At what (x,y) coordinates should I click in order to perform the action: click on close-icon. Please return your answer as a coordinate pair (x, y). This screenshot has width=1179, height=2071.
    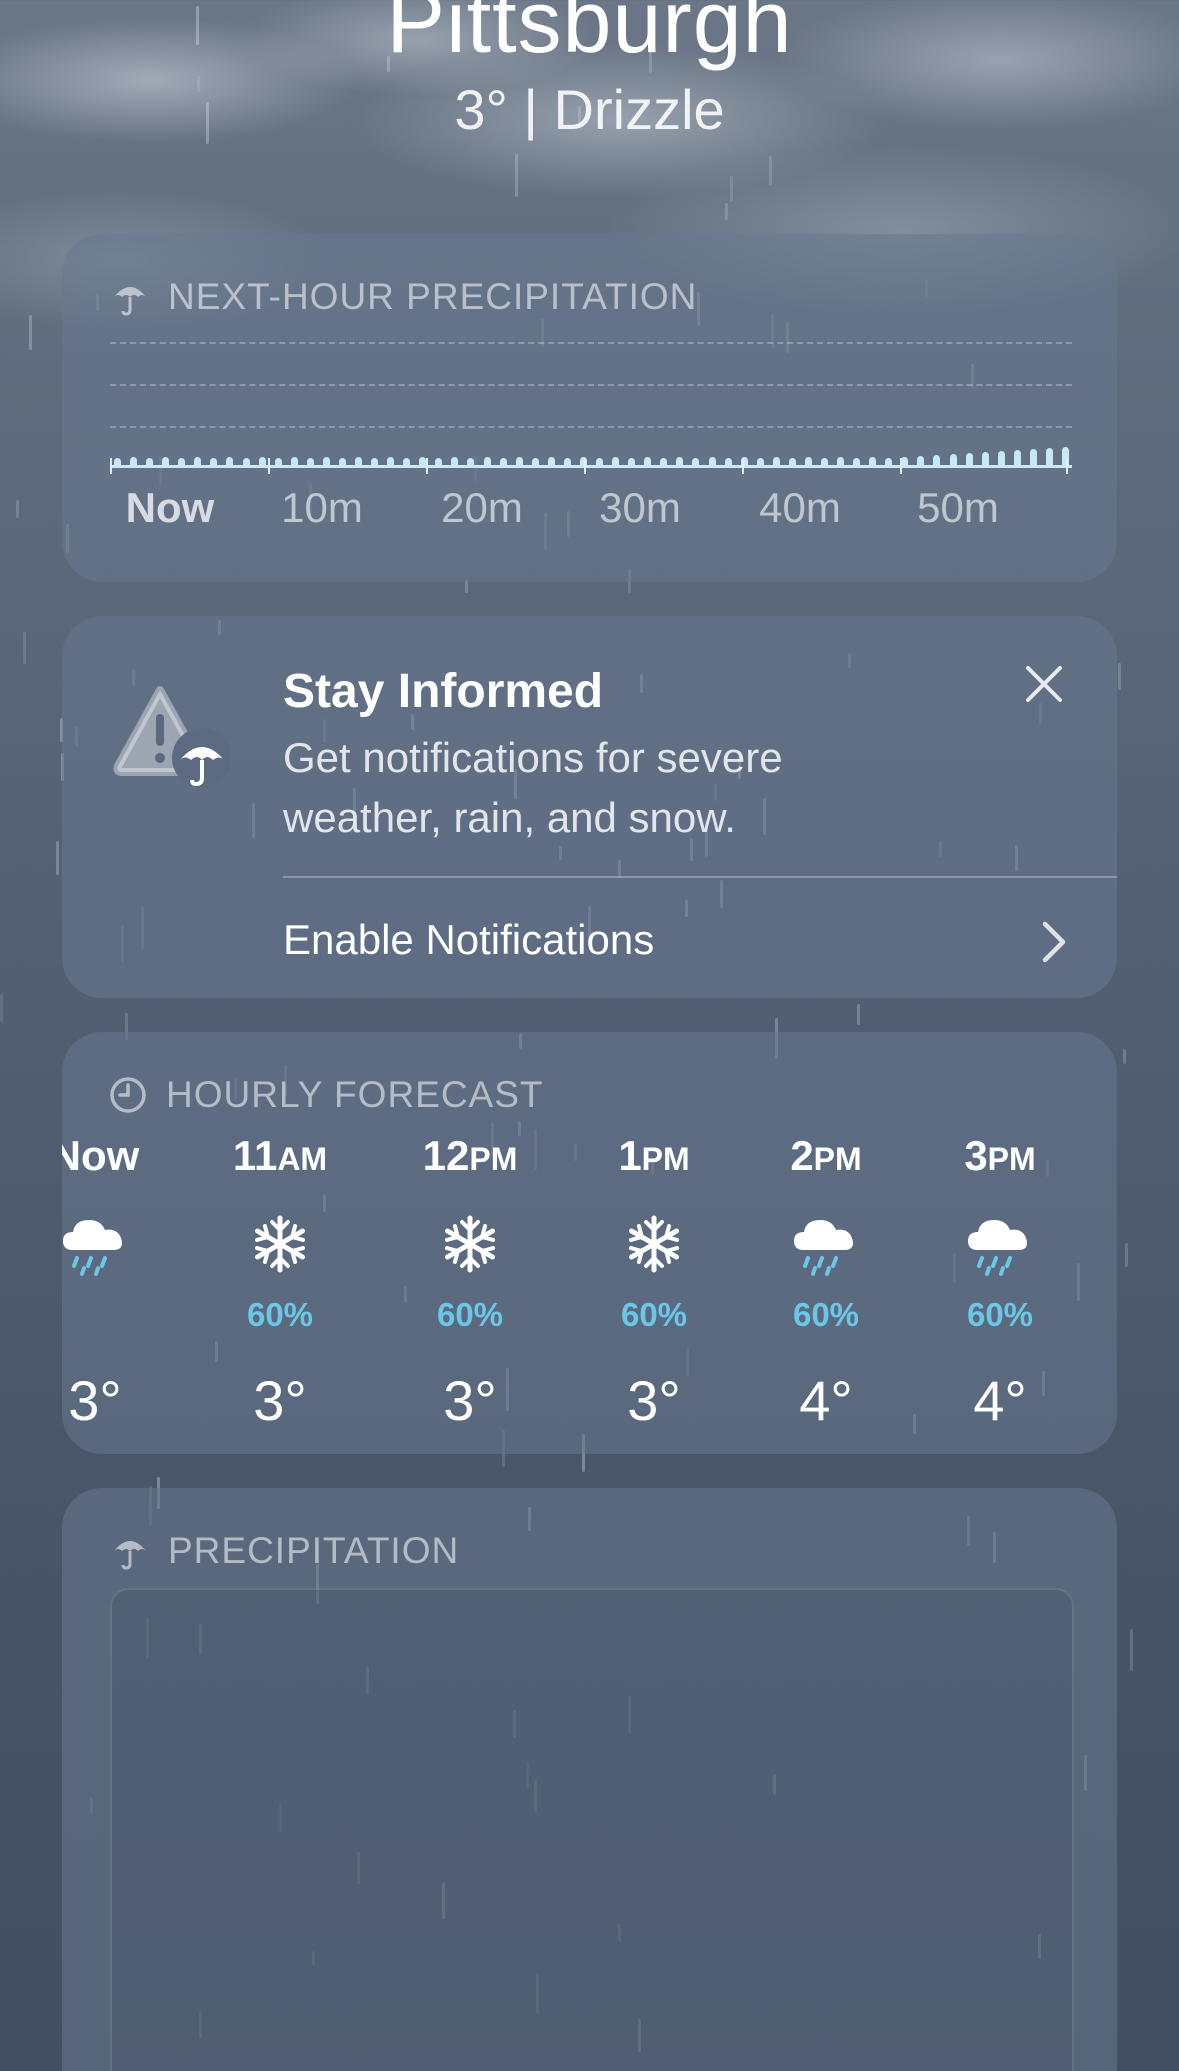
    Looking at the image, I should click on (1044, 684).